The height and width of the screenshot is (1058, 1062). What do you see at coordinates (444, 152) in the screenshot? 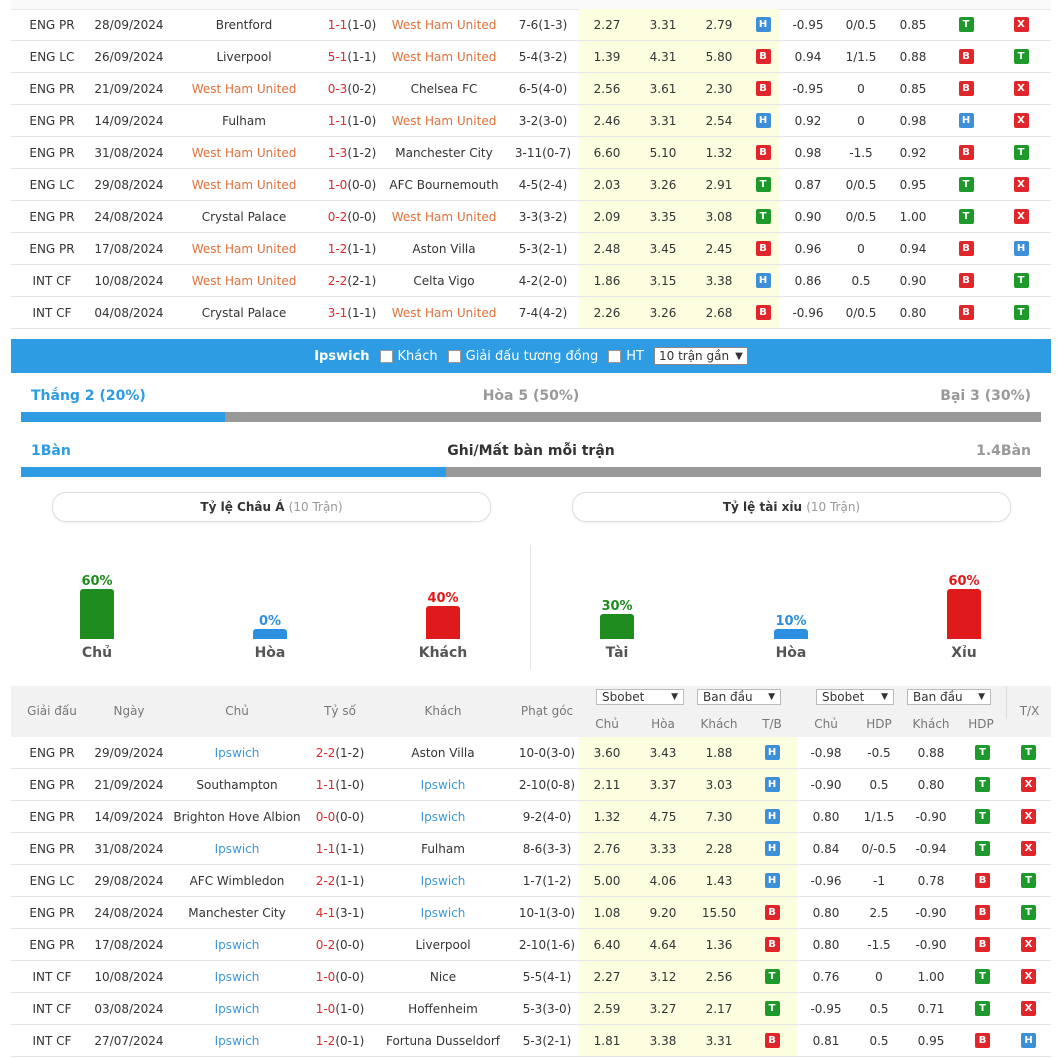
I see `away-team-link: Manchester City` at bounding box center [444, 152].